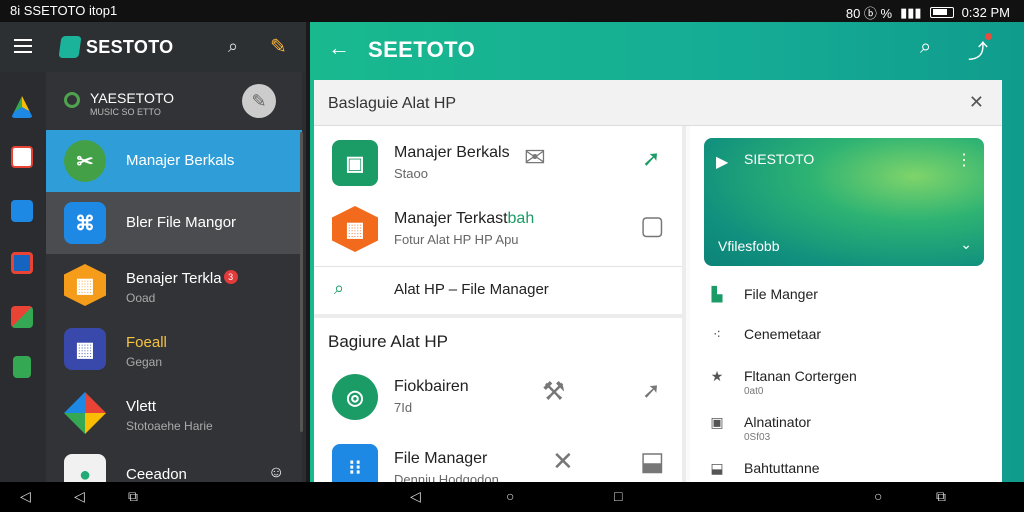 Image resolution: width=1024 pixels, height=512 pixels. Describe the element at coordinates (844, 299) in the screenshot. I see `side-list-item: ▙ File Manger` at that location.